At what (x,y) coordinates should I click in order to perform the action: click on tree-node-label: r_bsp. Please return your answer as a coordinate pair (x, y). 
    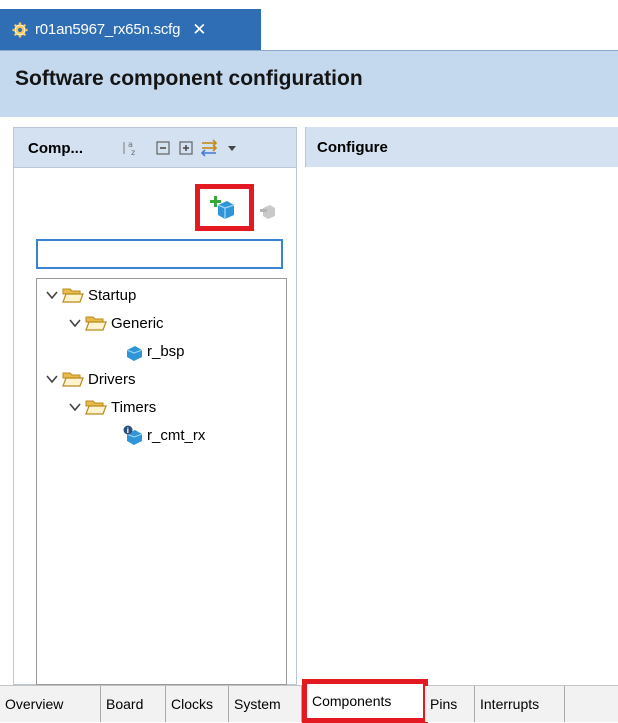
    Looking at the image, I should click on (166, 351).